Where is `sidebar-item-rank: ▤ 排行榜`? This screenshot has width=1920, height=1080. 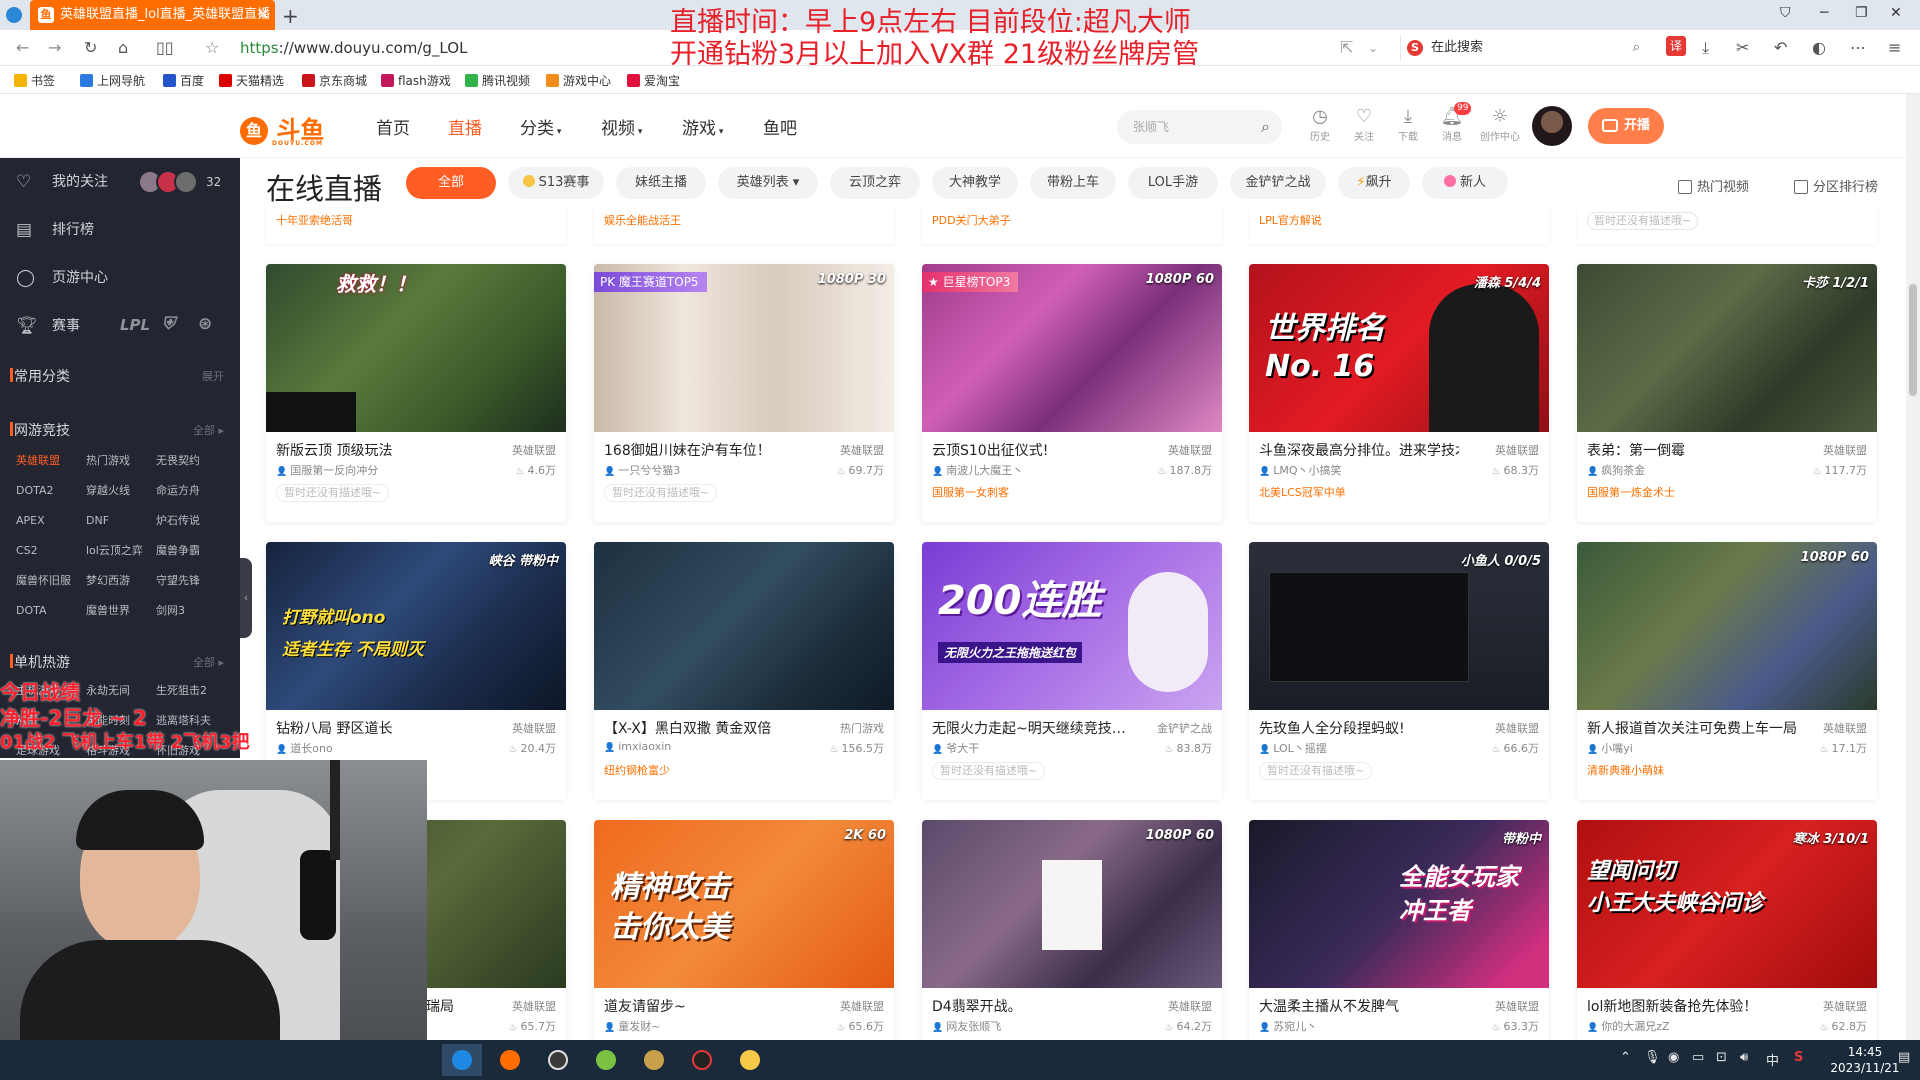 sidebar-item-rank: ▤ 排行榜 is located at coordinates (120, 230).